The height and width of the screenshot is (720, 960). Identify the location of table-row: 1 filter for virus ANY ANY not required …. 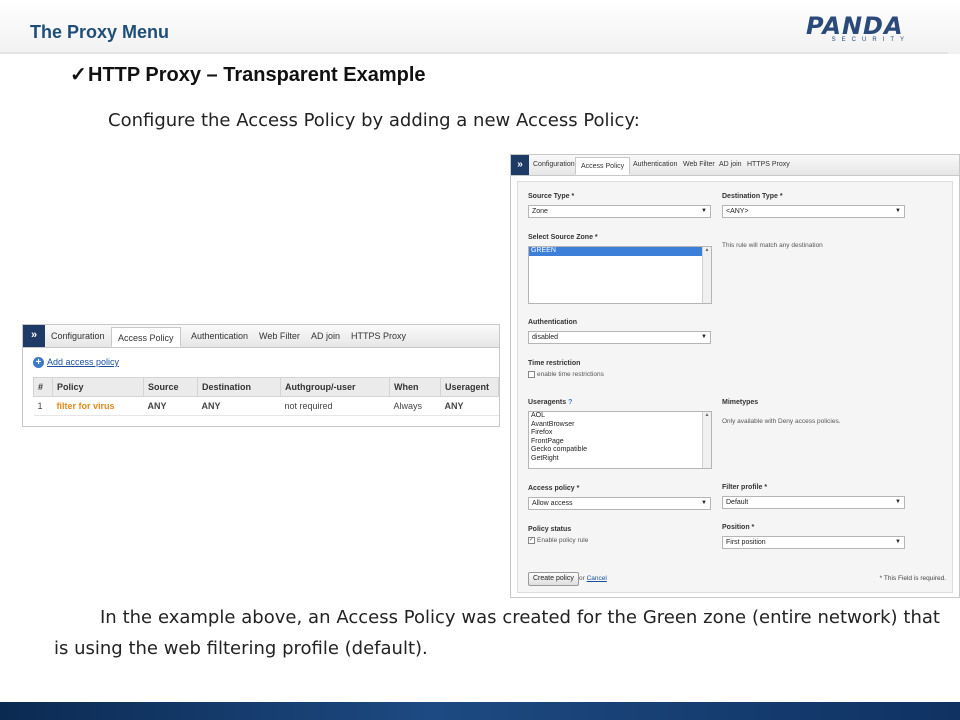
(266, 406).